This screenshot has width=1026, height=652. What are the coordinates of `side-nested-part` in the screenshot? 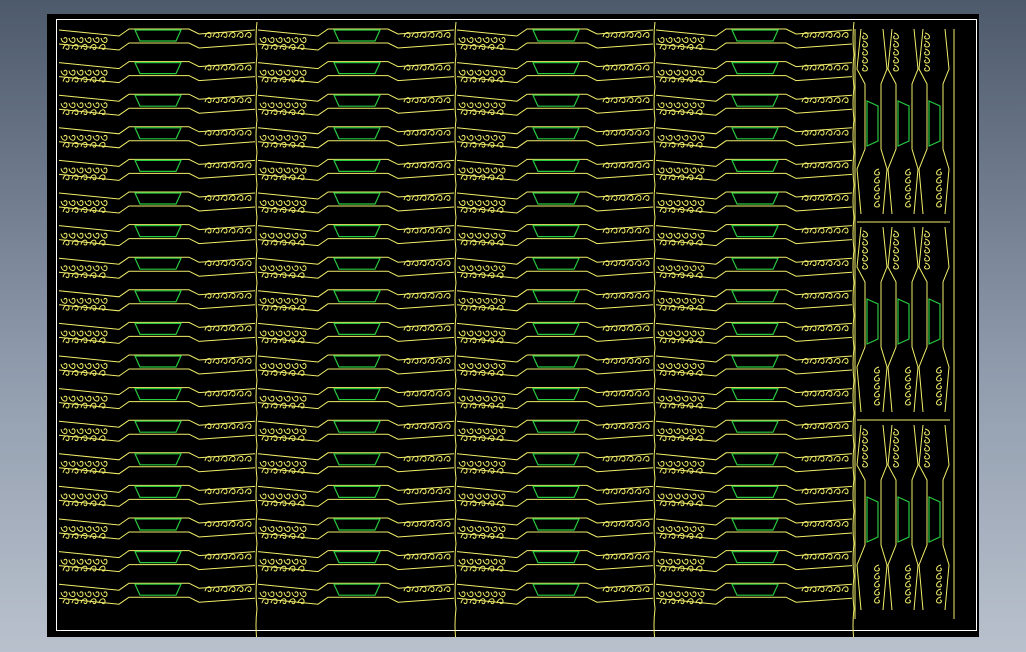 It's located at (903, 319).